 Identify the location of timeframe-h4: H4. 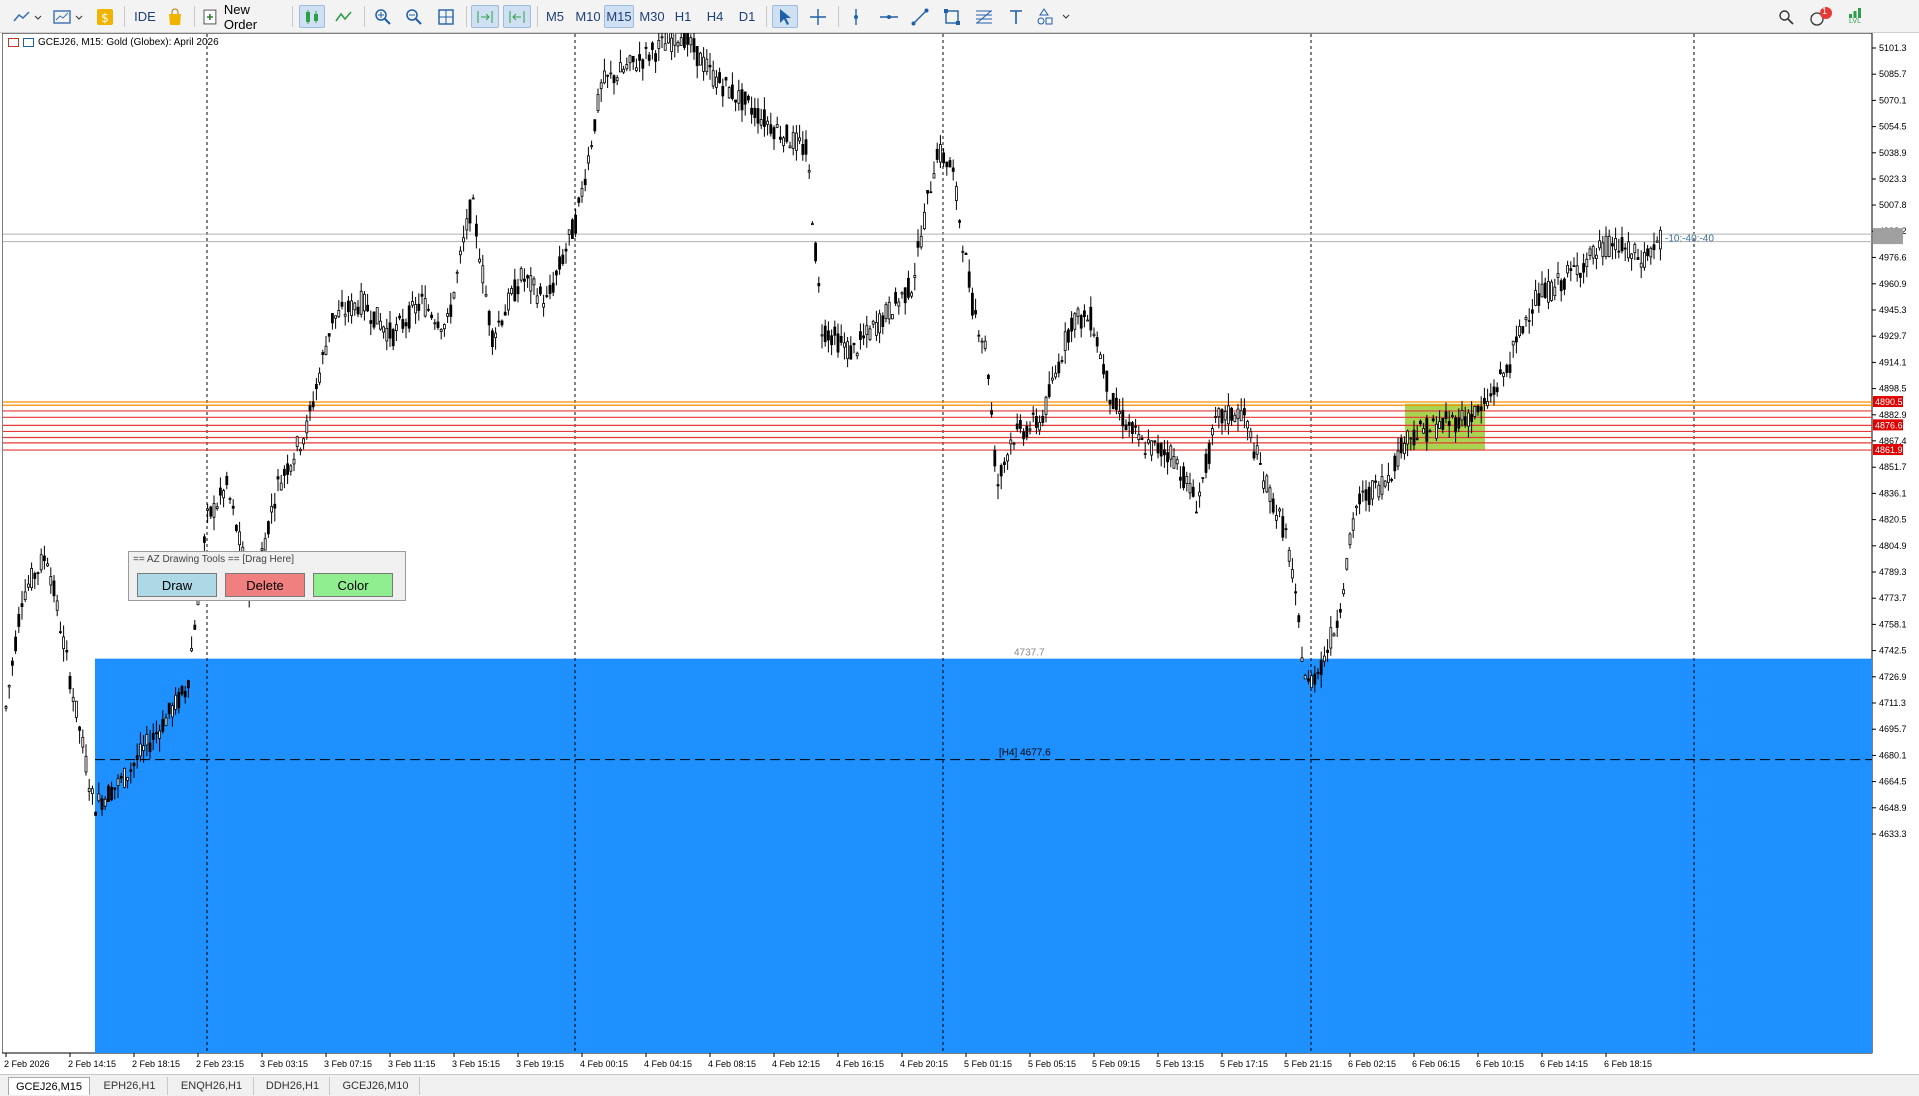
(715, 16).